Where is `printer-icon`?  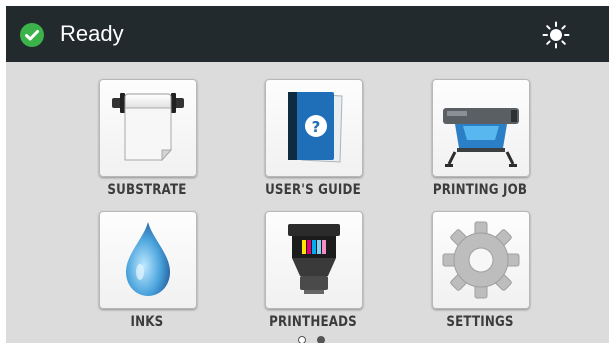
printer-icon is located at coordinates (481, 137).